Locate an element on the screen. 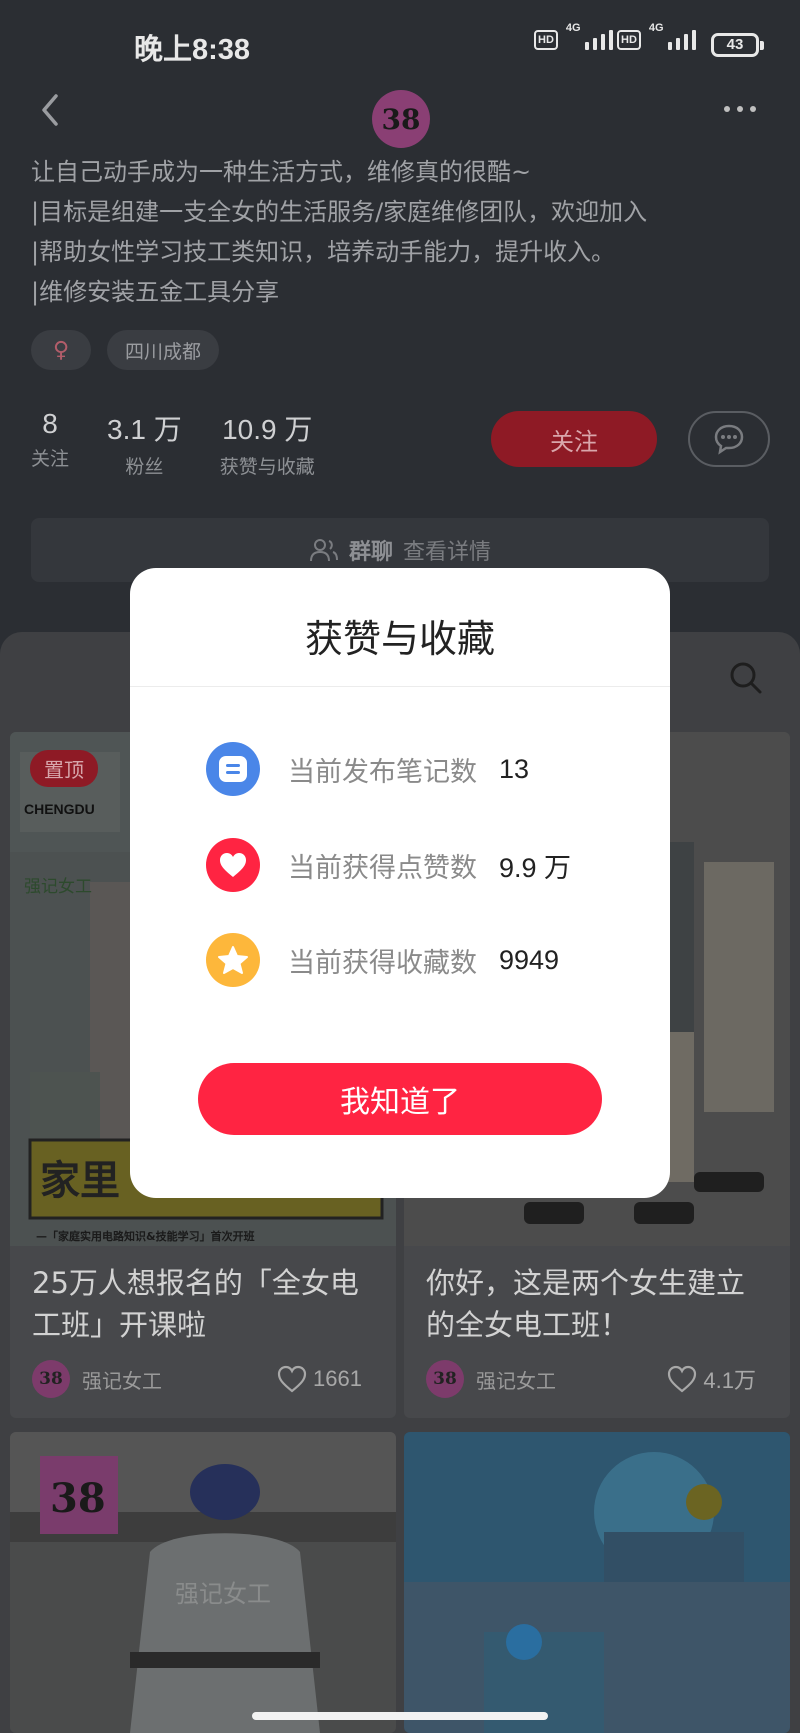  stat-number: 10.9 万 is located at coordinates (267, 429).